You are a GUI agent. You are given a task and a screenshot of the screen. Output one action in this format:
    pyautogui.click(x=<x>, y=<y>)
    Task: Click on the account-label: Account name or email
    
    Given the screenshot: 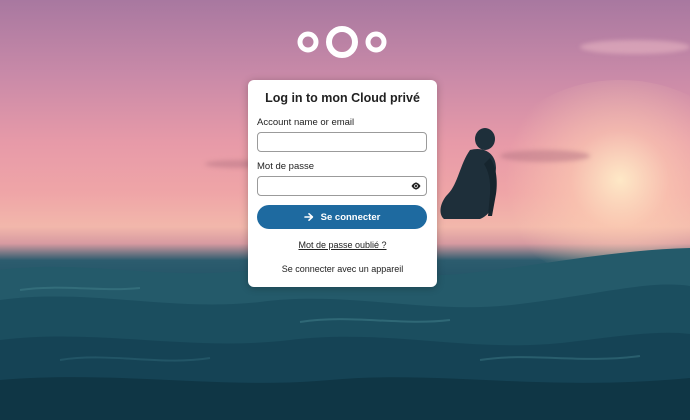 What is the action you would take?
    pyautogui.click(x=306, y=122)
    